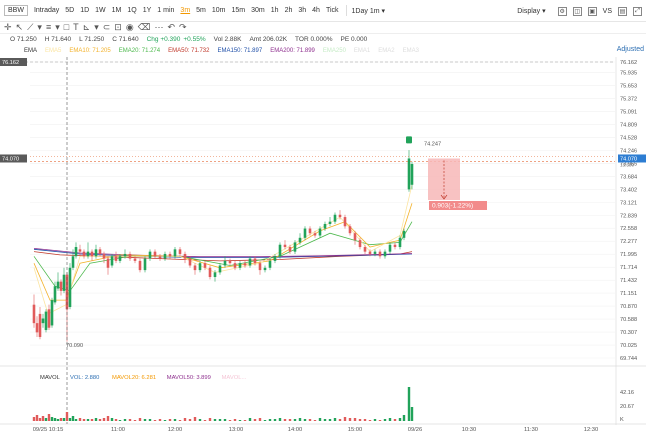 The height and width of the screenshot is (433, 646). What do you see at coordinates (39, 27) in the screenshot?
I see `ray-tool-icon: ▾` at bounding box center [39, 27].